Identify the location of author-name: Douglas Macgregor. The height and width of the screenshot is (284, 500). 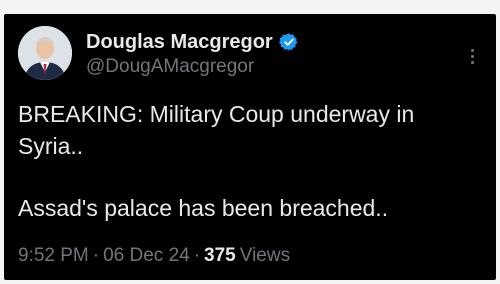
(179, 42).